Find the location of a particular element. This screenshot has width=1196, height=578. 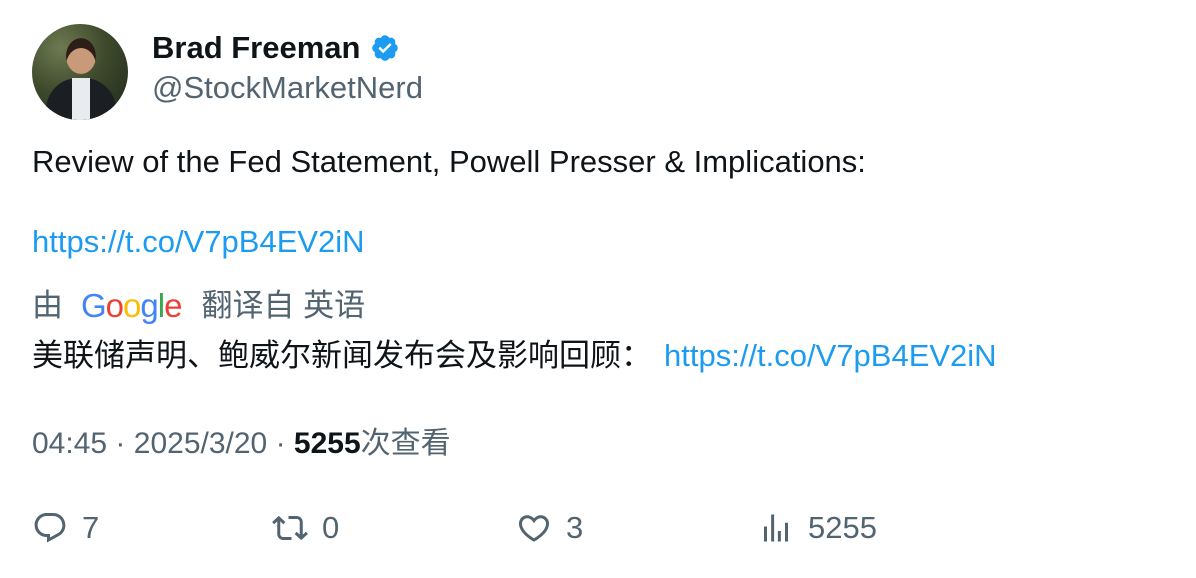

reply-icon is located at coordinates (50, 528).